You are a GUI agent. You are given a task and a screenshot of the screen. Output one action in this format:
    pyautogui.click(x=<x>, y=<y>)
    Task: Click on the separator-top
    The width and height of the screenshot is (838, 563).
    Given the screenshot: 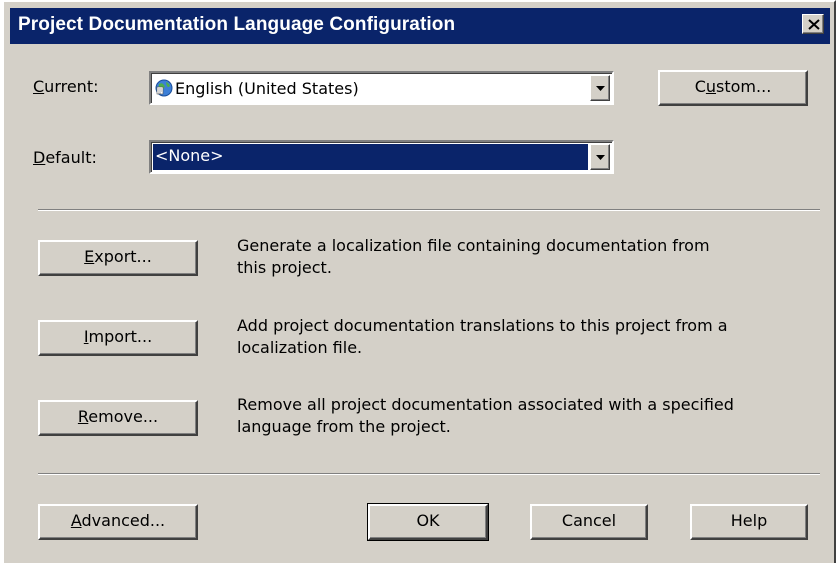 What is the action you would take?
    pyautogui.click(x=429, y=210)
    